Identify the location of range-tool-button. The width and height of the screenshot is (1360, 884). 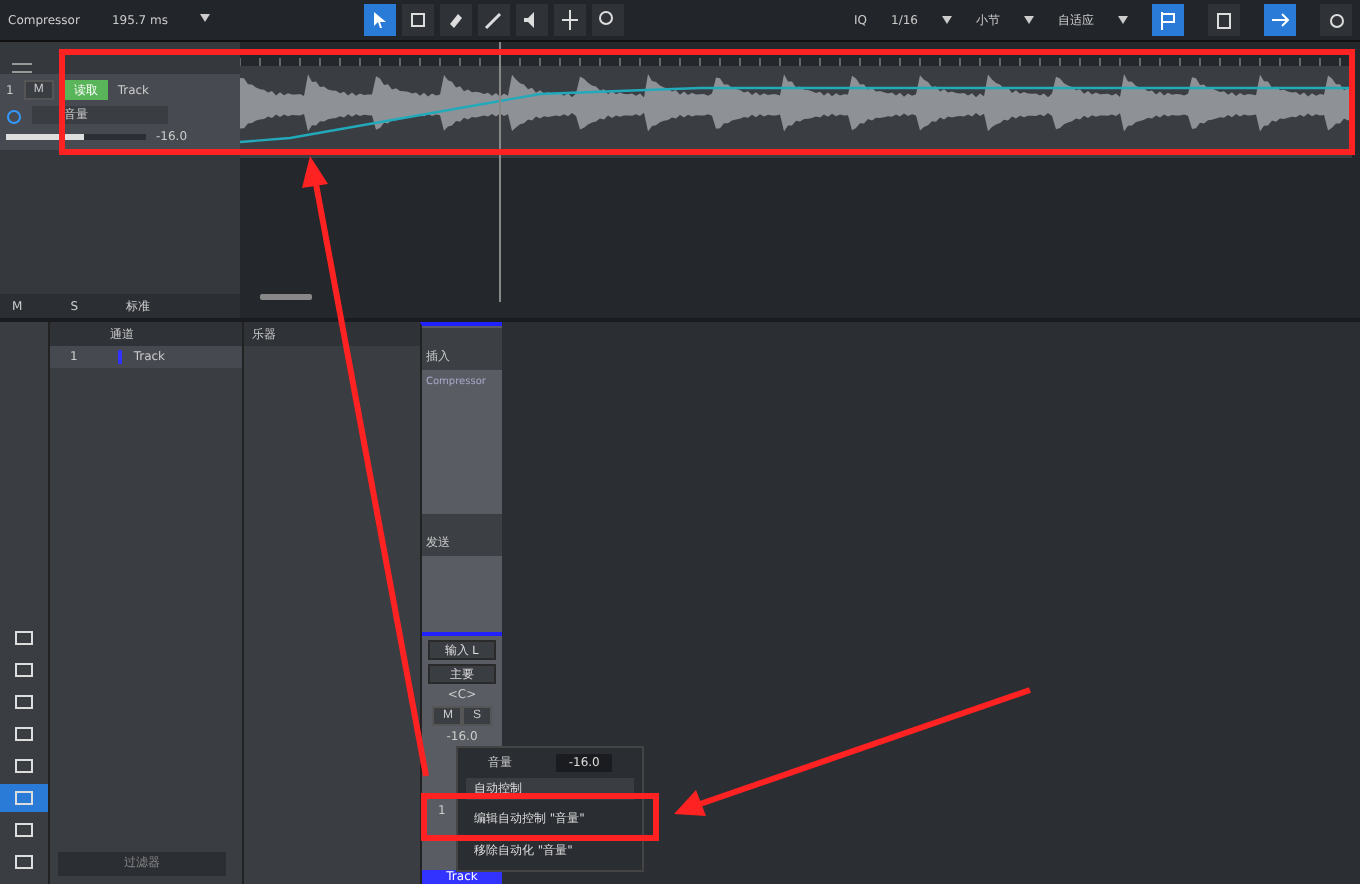
(418, 20).